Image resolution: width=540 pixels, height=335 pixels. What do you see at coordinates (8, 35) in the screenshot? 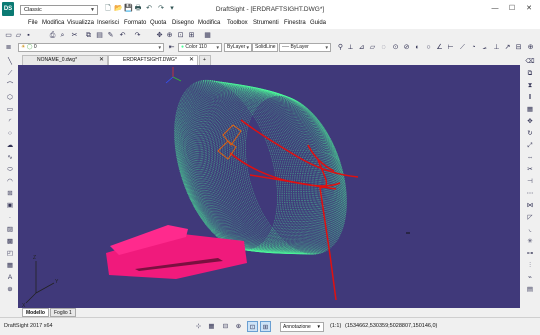
I see `new-icon: ▭` at bounding box center [8, 35].